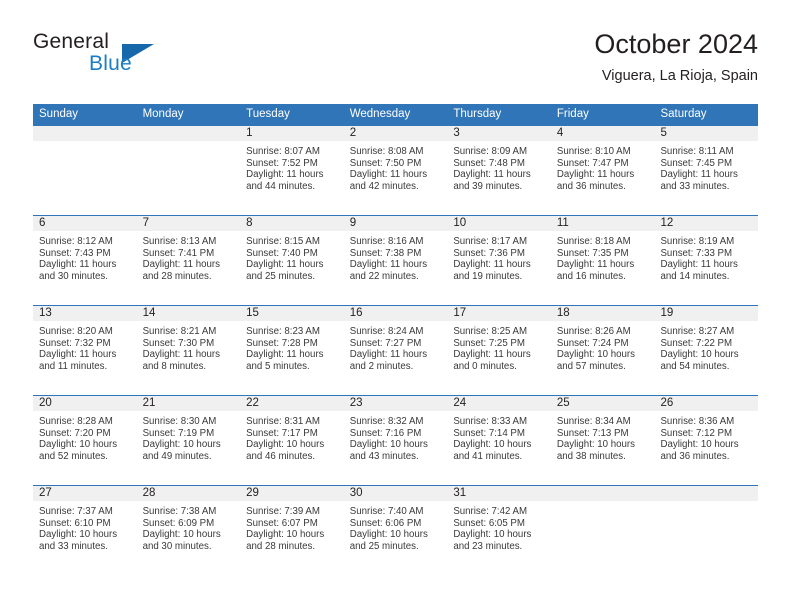 Image resolution: width=792 pixels, height=612 pixels. I want to click on day-number: 31, so click(499, 493).